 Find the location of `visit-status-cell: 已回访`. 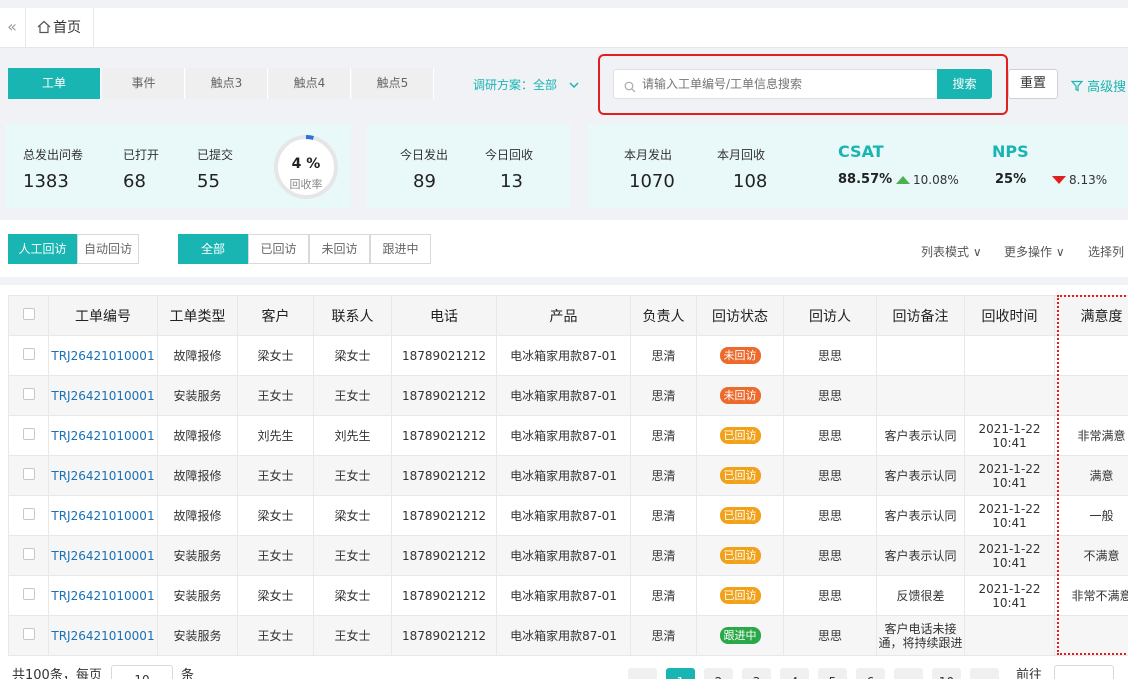

visit-status-cell: 已回访 is located at coordinates (740, 475).